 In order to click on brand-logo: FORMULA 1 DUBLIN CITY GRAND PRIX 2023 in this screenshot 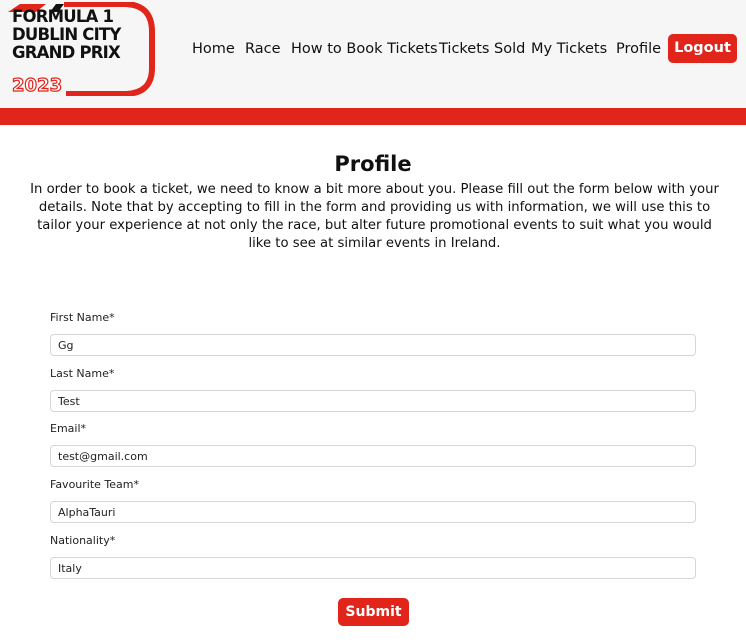, I will do `click(81, 49)`.